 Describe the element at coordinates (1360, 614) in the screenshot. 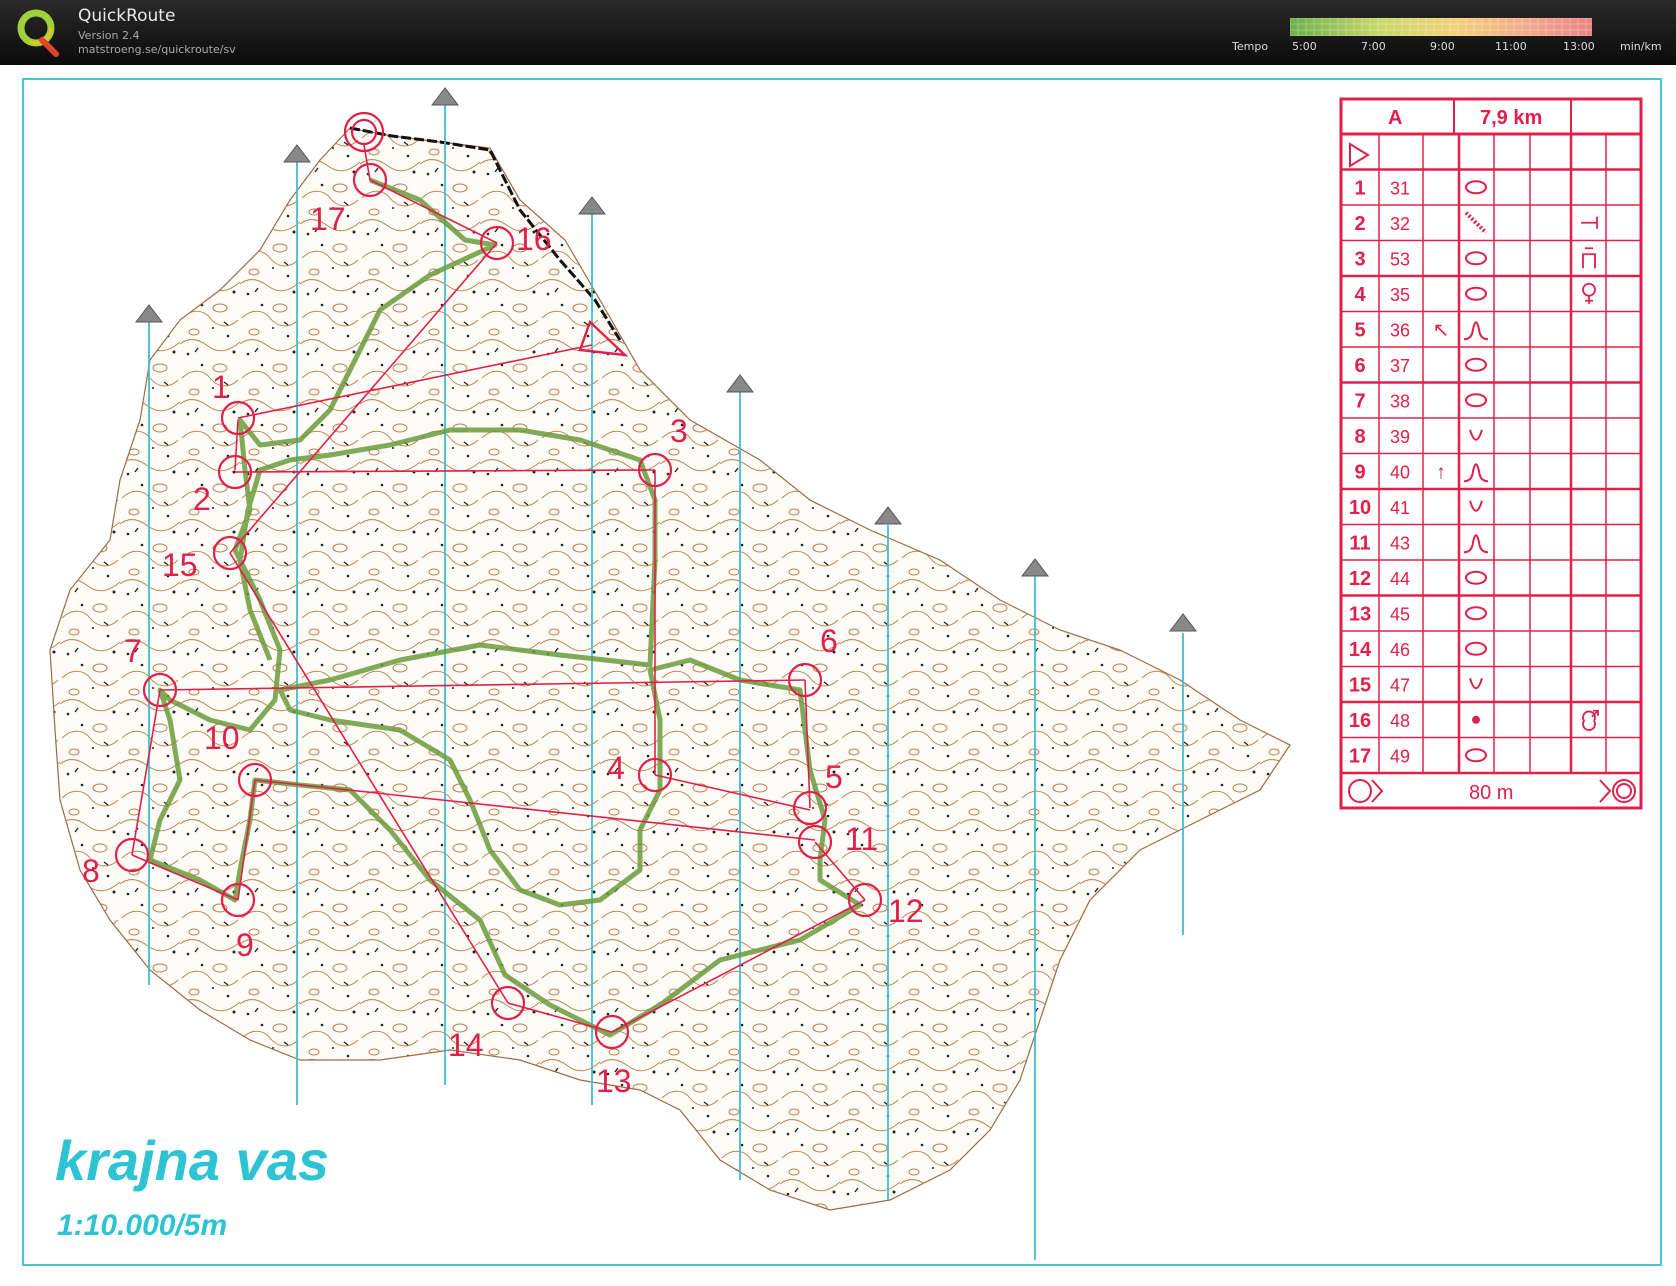

I see `sheet-row-number: 13` at that location.